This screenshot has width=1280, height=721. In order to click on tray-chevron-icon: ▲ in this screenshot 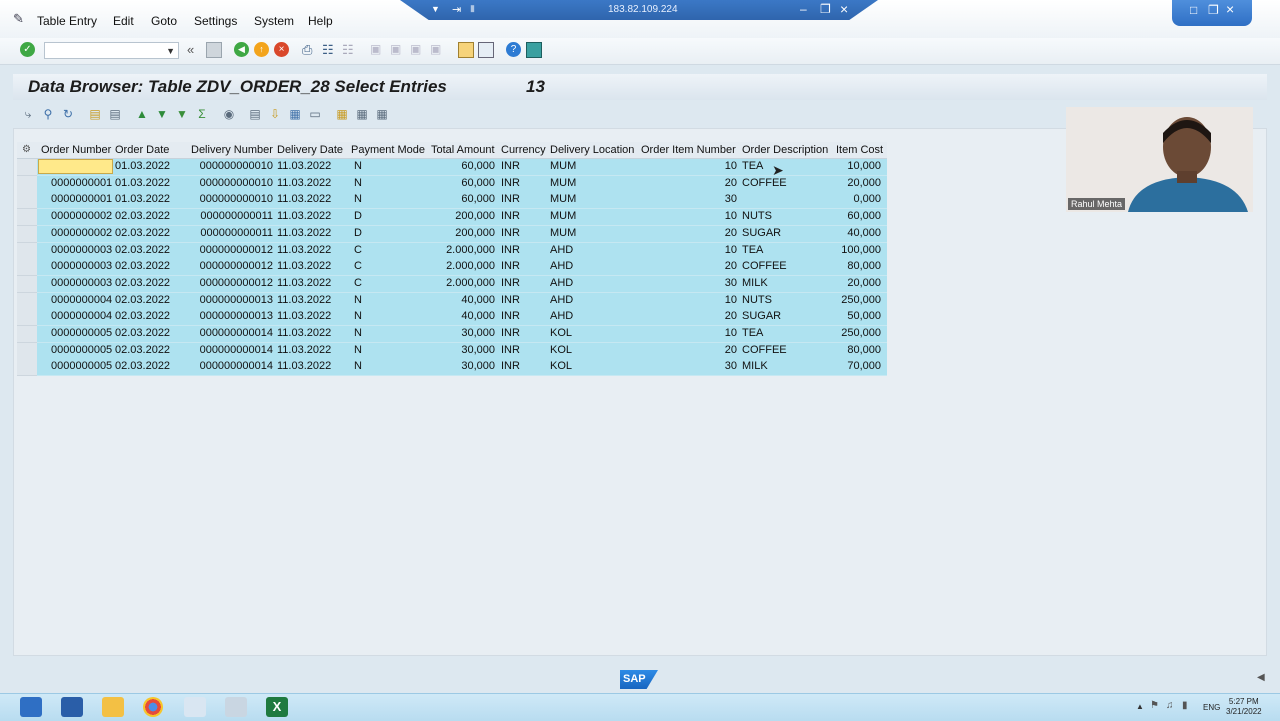, I will do `click(1140, 706)`.